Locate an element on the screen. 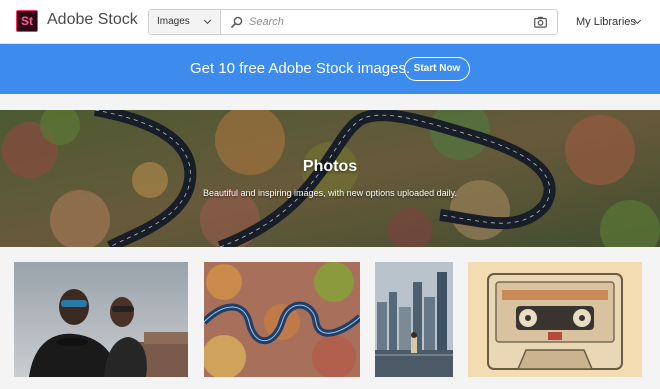 The height and width of the screenshot is (389, 660). top-bar: St Adobe Stock Images My Libraries is located at coordinates (330, 22).